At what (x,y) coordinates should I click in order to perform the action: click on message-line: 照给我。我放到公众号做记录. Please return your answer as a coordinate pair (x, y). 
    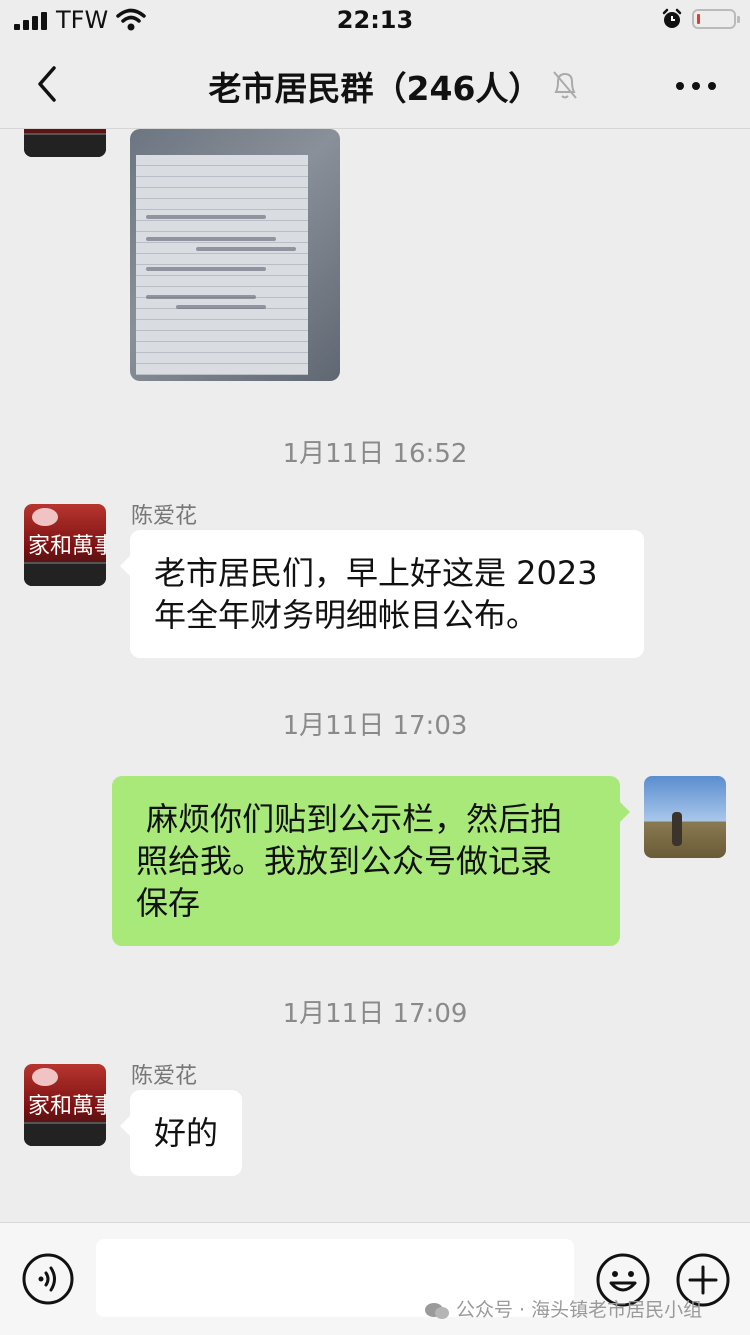
    Looking at the image, I should click on (344, 861).